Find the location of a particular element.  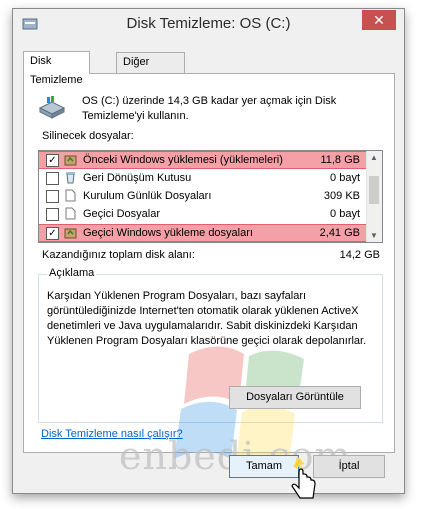

list-item-name: Önceki Windows yüklemesi (yüklemeleri) is located at coordinates (183, 160).